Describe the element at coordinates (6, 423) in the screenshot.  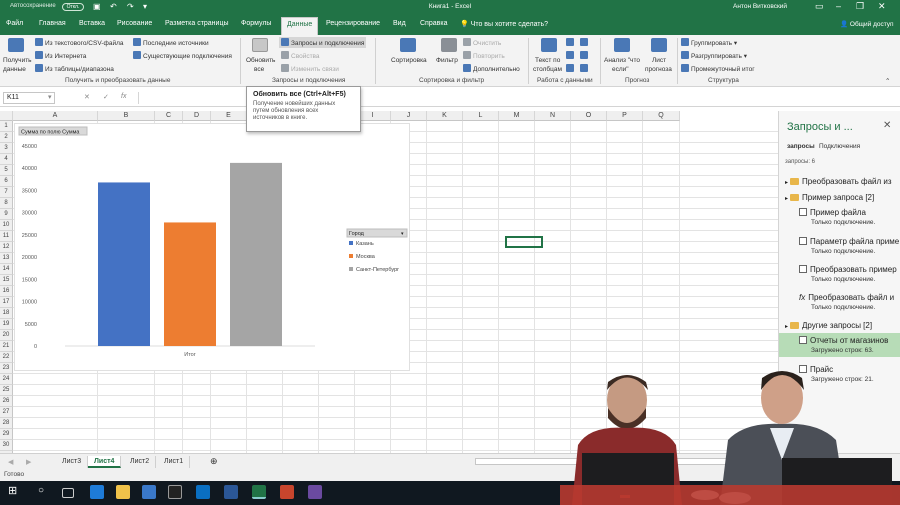
I see `row-header-28: 28` at that location.